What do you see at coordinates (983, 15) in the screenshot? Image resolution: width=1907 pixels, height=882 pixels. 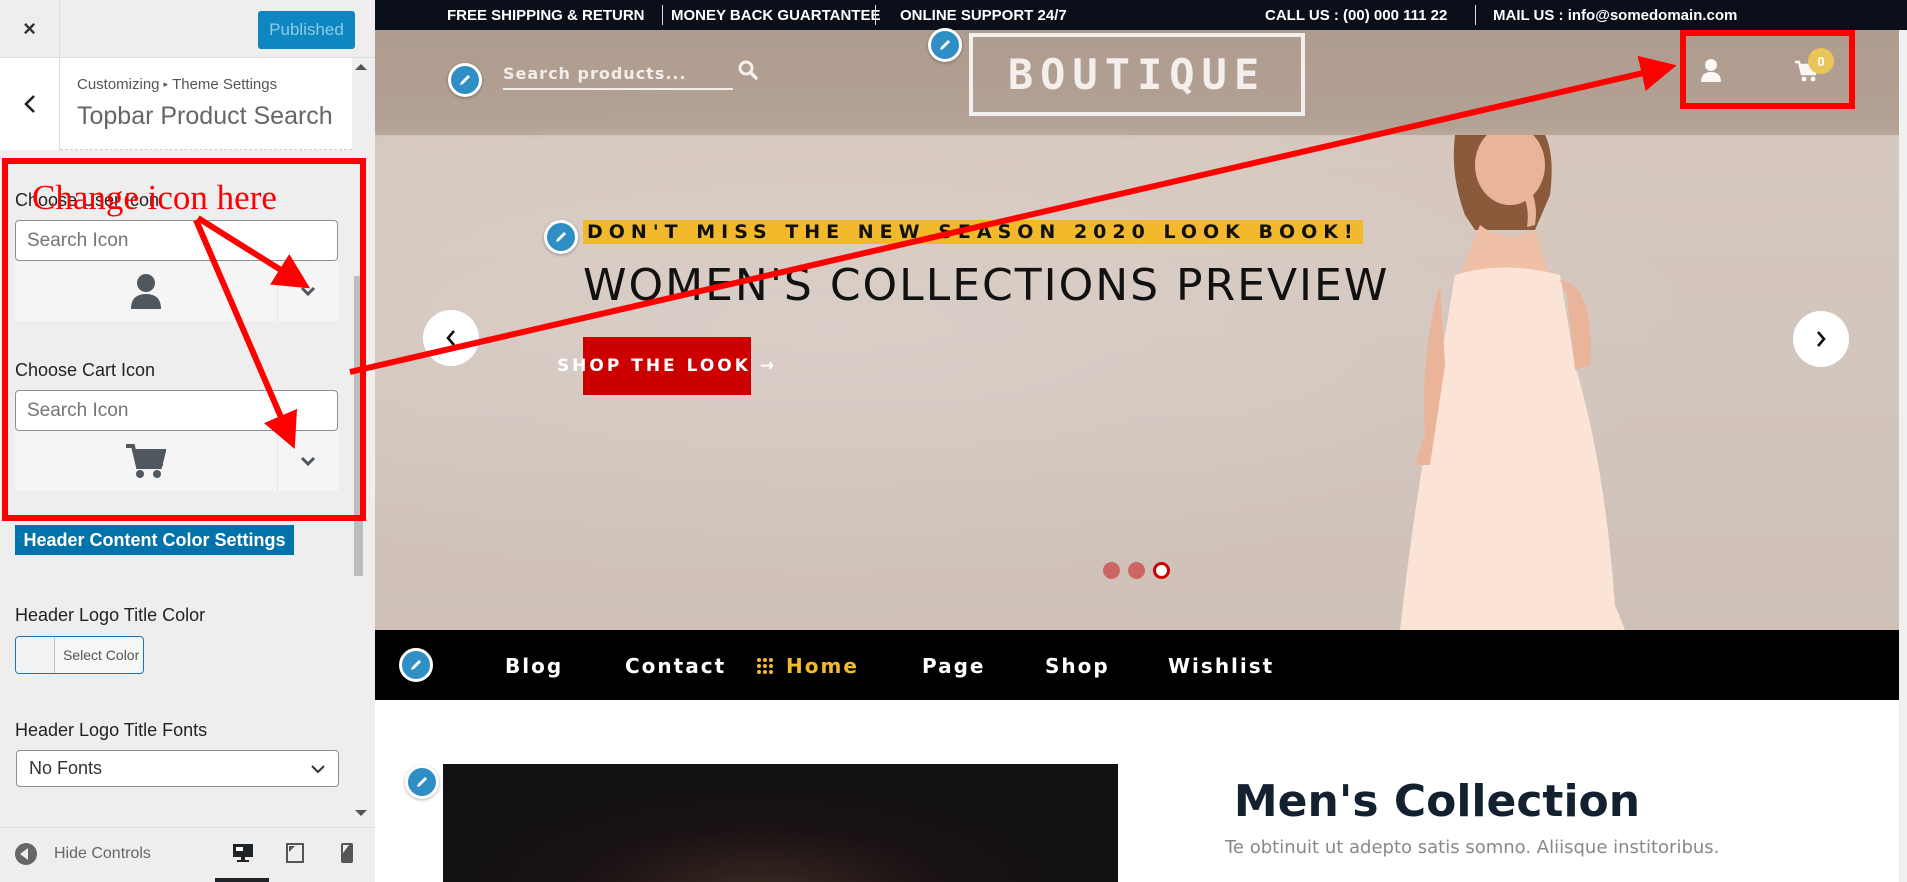 I see `topbar-item: ONLINE SUPPORT 24/7` at bounding box center [983, 15].